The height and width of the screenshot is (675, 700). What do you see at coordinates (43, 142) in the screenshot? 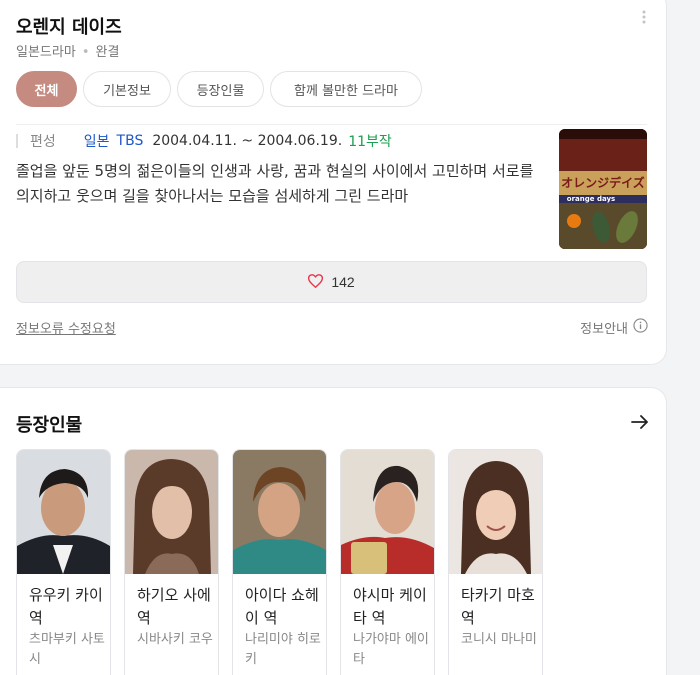
I see `broadcast-label: 편성` at bounding box center [43, 142].